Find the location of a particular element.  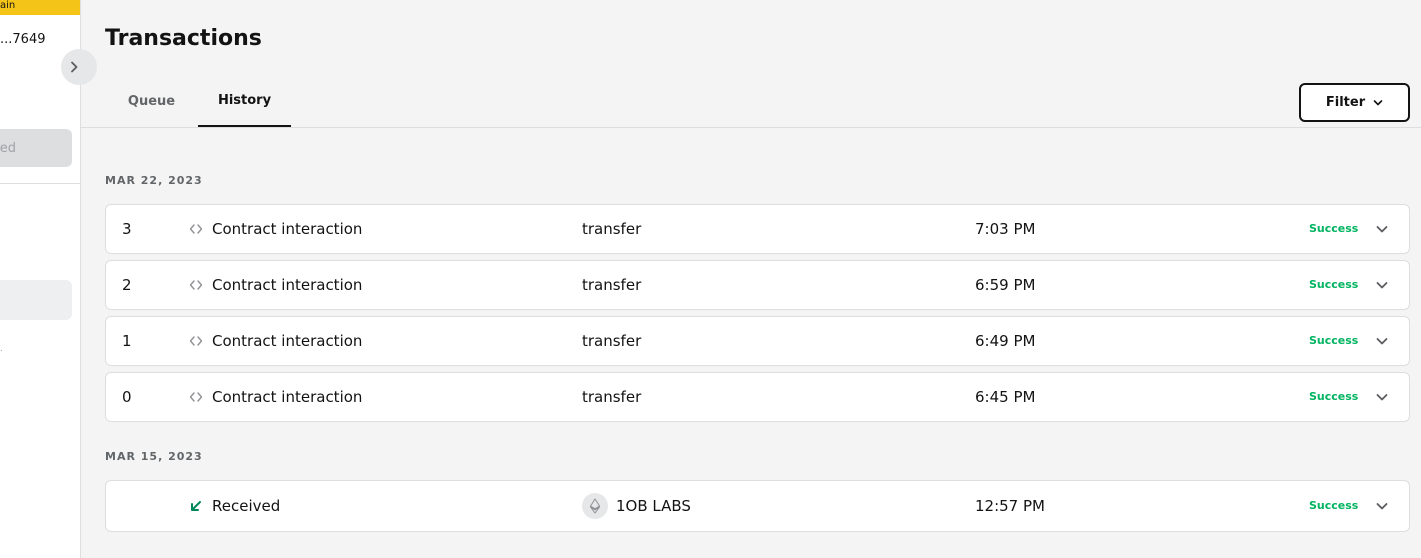

chain-badge: ain is located at coordinates (40, 7).